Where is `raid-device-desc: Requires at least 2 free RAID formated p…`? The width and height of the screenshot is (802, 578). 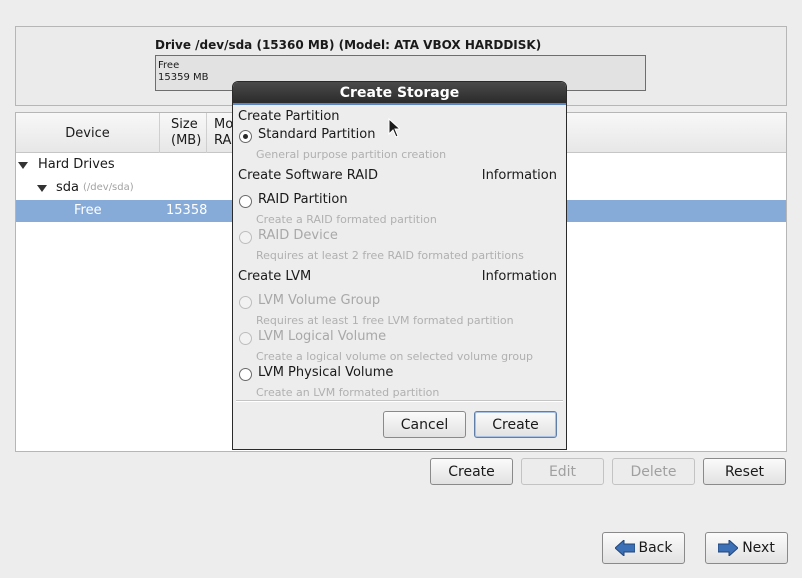 raid-device-desc: Requires at least 2 free RAID formated p… is located at coordinates (390, 255).